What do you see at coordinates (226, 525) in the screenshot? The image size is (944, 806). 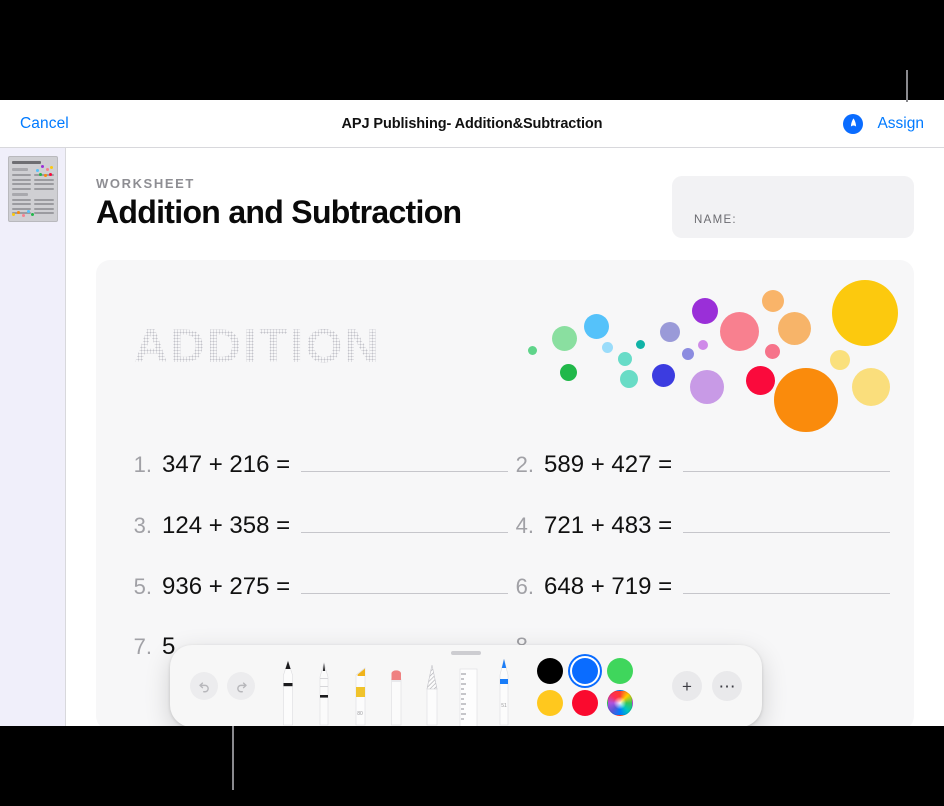 I see `problem-expression: 124 + 358 =` at bounding box center [226, 525].